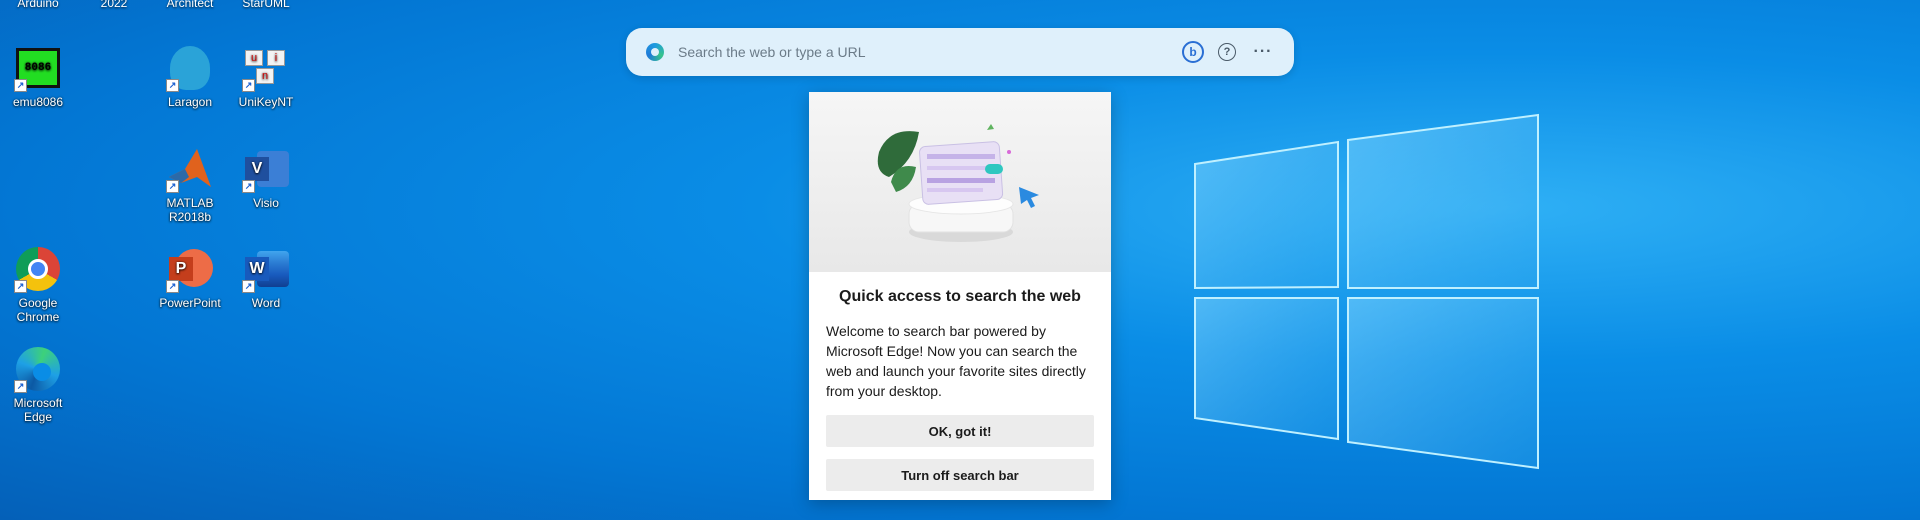 This screenshot has height=520, width=1920. What do you see at coordinates (190, 210) in the screenshot?
I see `desktop-icon-label: MATLAB R2018b` at bounding box center [190, 210].